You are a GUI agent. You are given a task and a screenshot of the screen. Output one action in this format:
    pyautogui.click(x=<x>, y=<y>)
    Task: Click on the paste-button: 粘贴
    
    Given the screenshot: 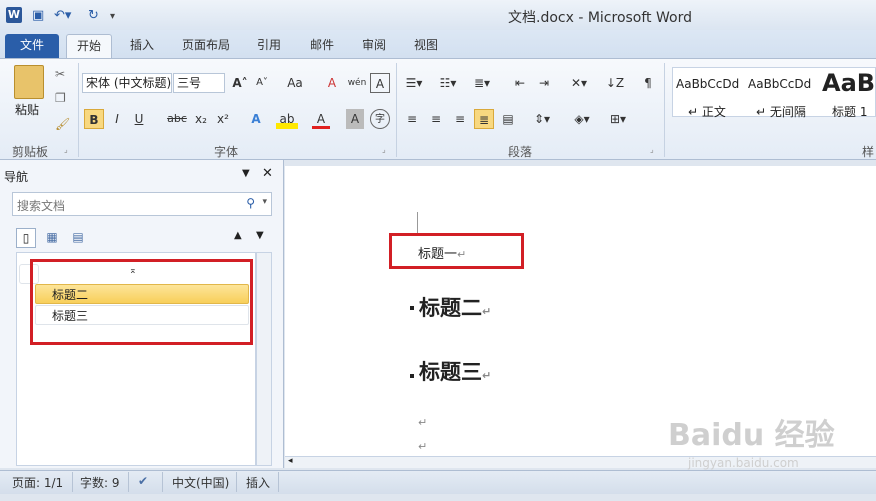 What is the action you would take?
    pyautogui.click(x=27, y=109)
    